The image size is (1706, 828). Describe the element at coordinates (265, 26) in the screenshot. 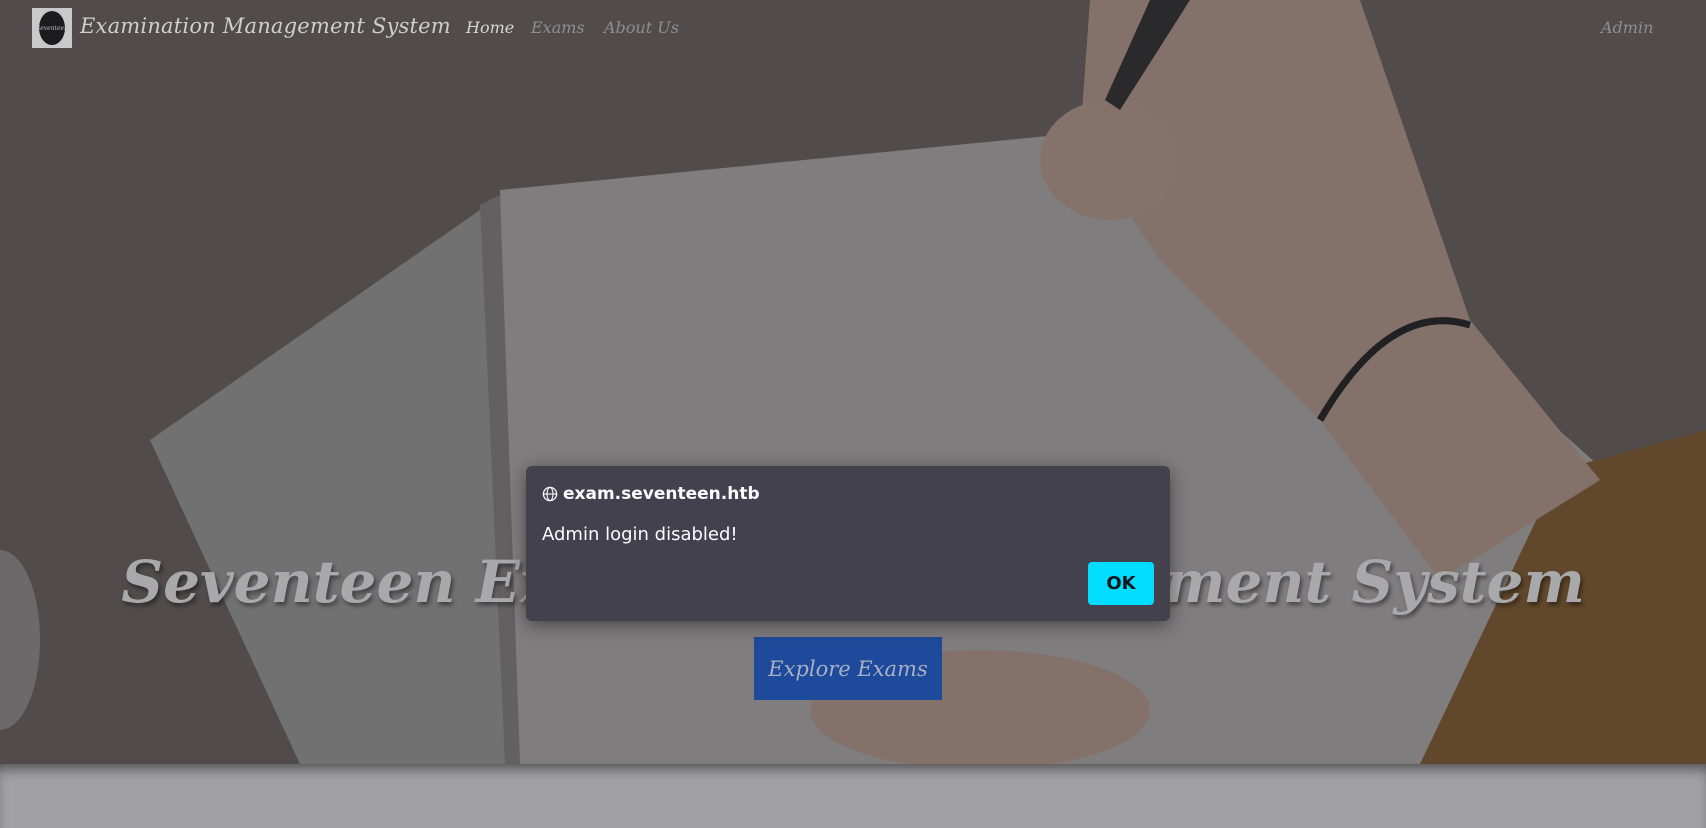

I see `brand-title: Examination Management System` at that location.